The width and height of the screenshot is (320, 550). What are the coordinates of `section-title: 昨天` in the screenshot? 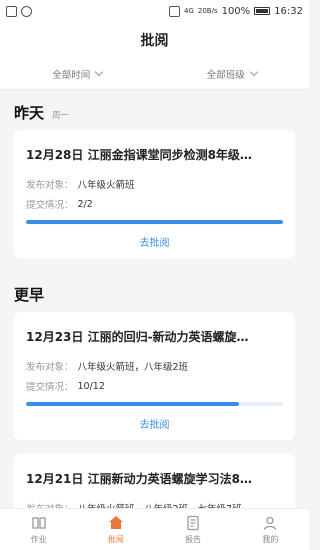 It's located at (29, 113).